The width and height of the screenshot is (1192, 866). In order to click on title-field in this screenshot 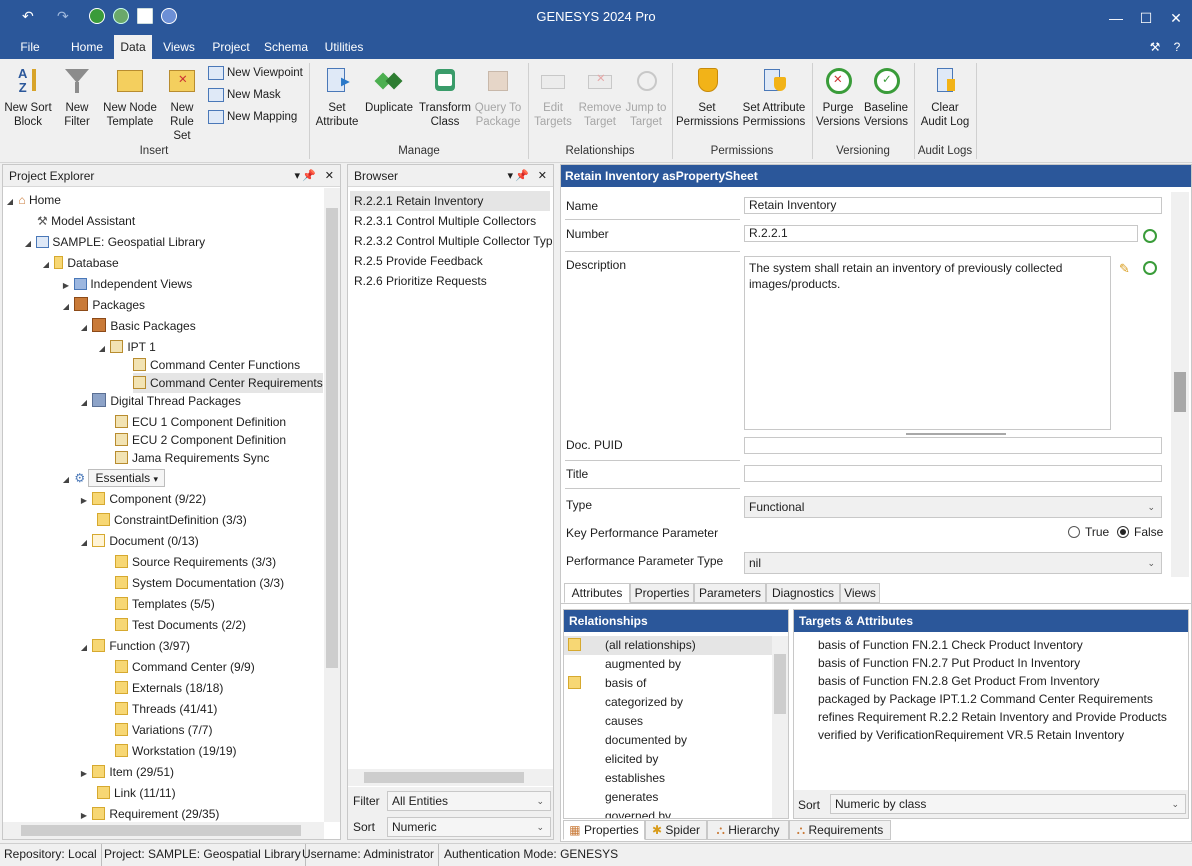, I will do `click(953, 473)`.